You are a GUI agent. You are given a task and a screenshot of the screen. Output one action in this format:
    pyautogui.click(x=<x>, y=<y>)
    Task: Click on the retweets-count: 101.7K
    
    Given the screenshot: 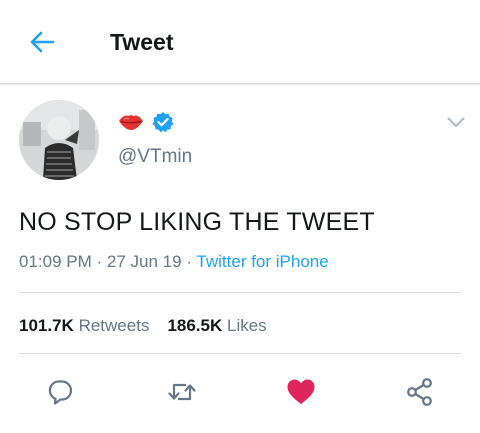 What is the action you would take?
    pyautogui.click(x=46, y=325)
    